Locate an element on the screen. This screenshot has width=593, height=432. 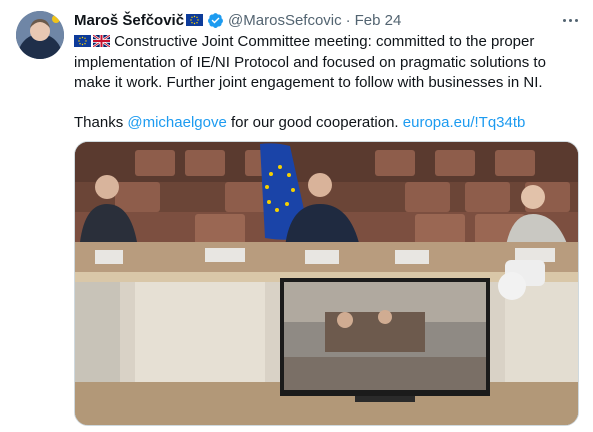
mention-link: @michaelgove is located at coordinates (176, 122).